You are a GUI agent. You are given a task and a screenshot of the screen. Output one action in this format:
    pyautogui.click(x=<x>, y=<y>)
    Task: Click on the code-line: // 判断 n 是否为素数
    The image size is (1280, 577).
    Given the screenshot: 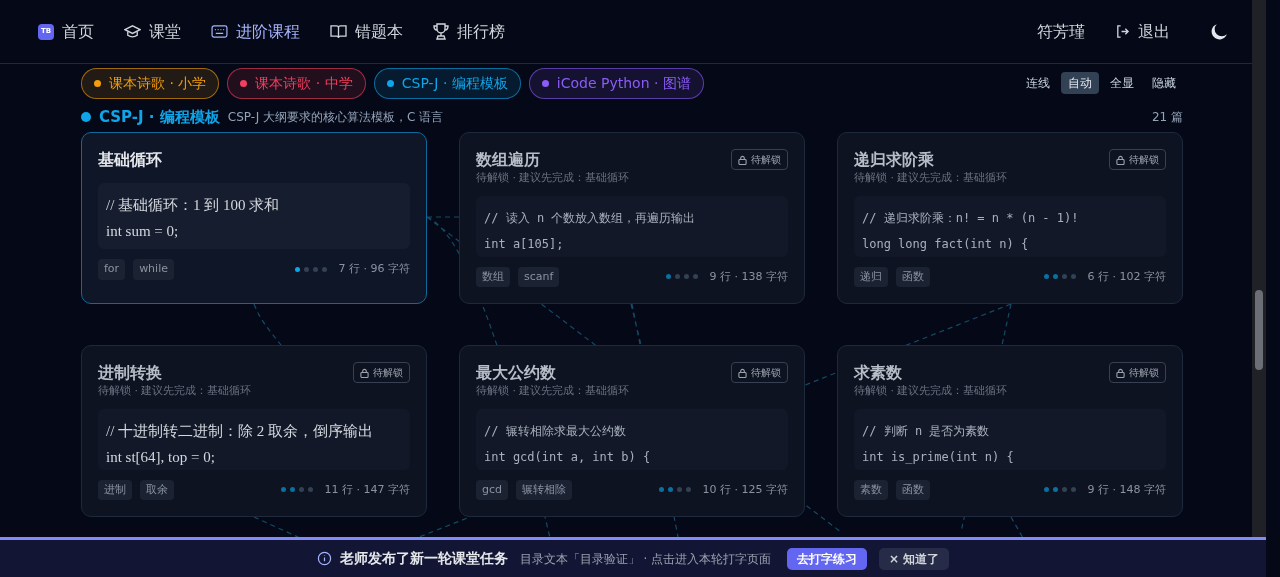 What is the action you would take?
    pyautogui.click(x=926, y=431)
    